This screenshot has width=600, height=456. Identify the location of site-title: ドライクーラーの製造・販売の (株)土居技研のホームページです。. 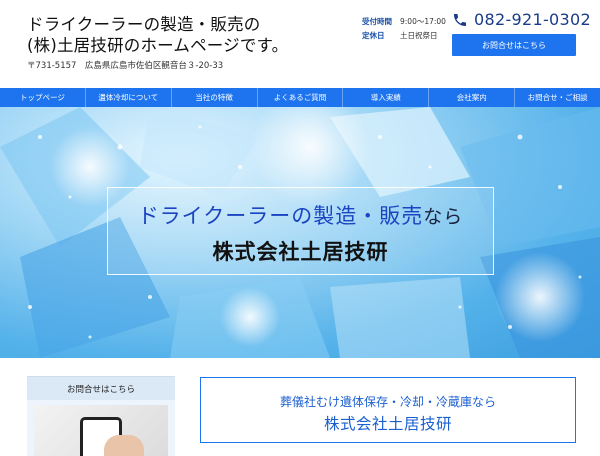
(157, 35).